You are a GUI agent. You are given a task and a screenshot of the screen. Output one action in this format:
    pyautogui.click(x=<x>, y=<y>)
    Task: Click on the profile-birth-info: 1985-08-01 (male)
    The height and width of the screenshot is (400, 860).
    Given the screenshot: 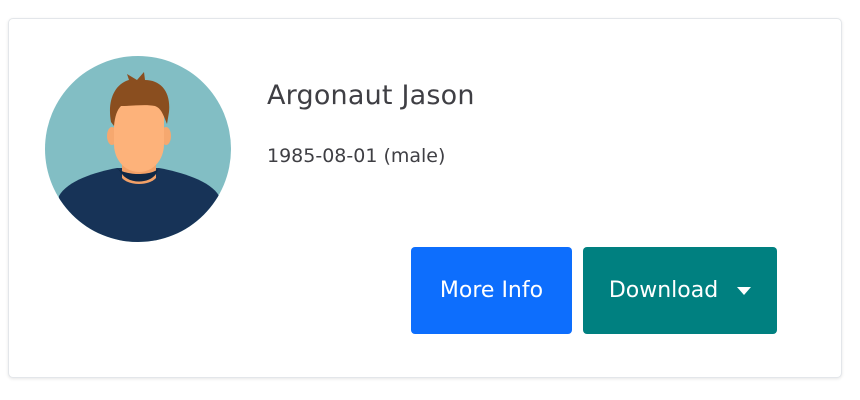 What is the action you would take?
    pyautogui.click(x=356, y=156)
    